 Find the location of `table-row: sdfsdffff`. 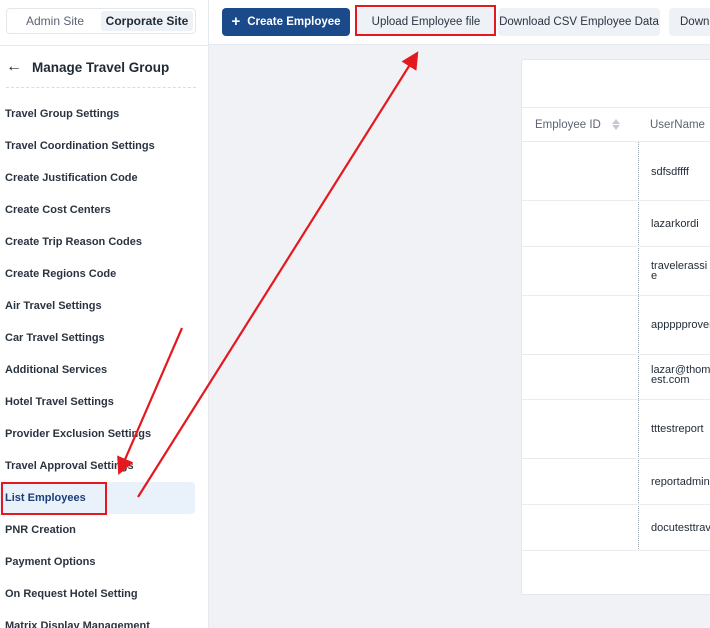

table-row: sdfsdffff is located at coordinates (616, 171).